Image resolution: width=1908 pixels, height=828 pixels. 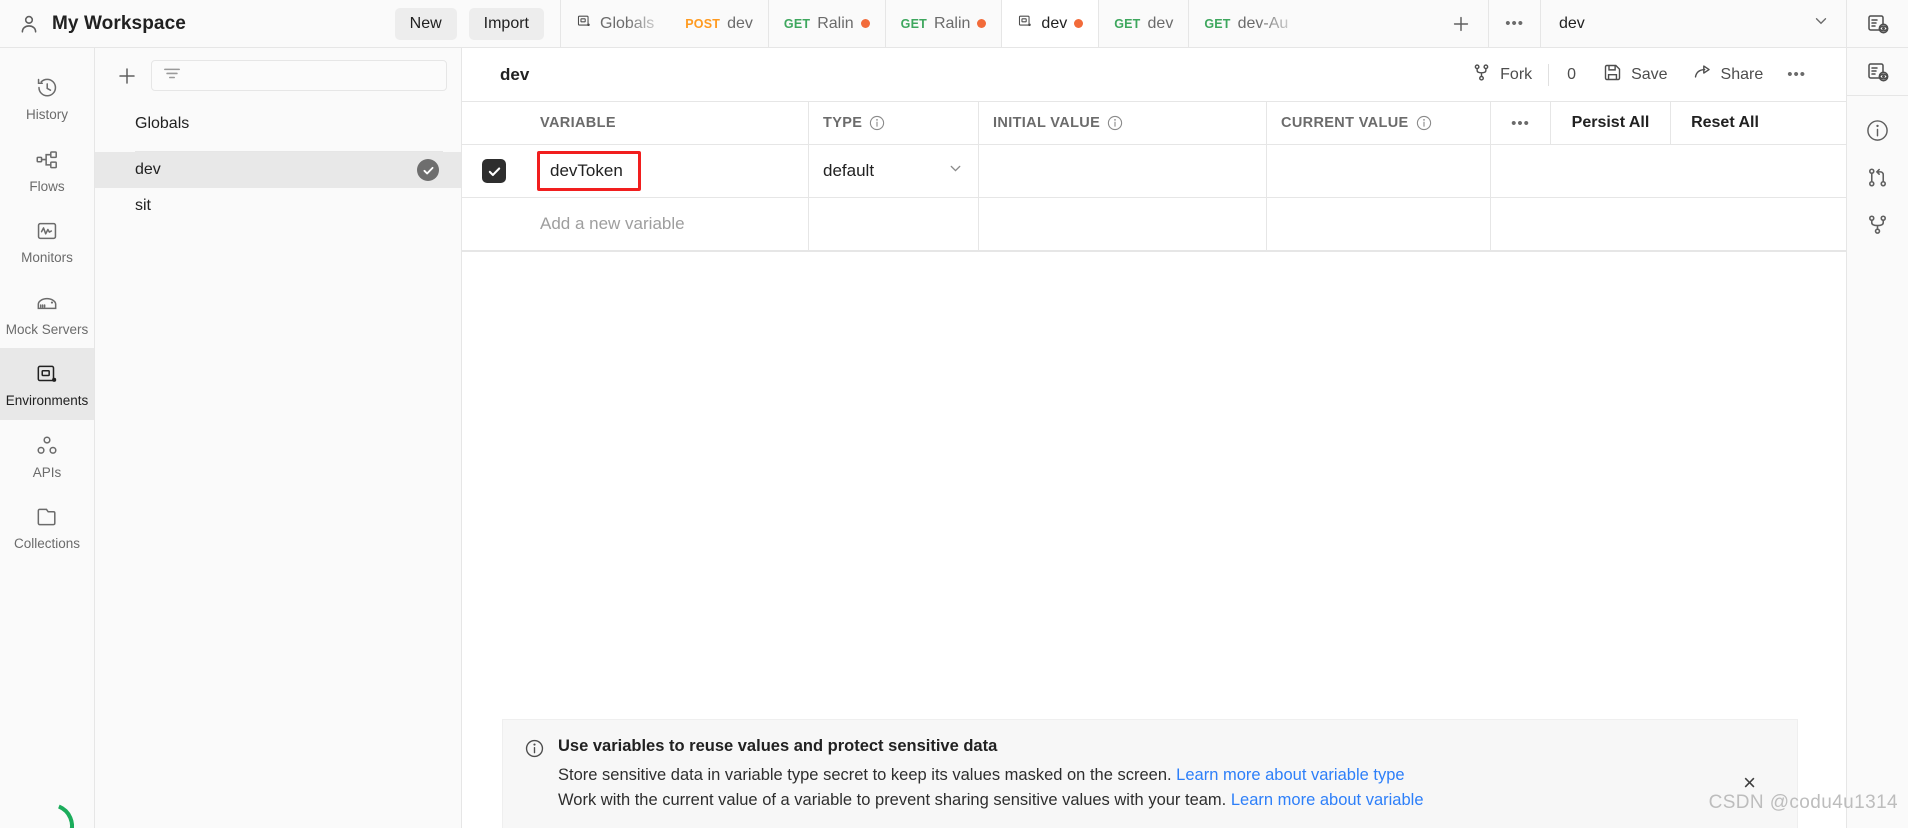 I want to click on new-tab-button, so click(x=1462, y=23).